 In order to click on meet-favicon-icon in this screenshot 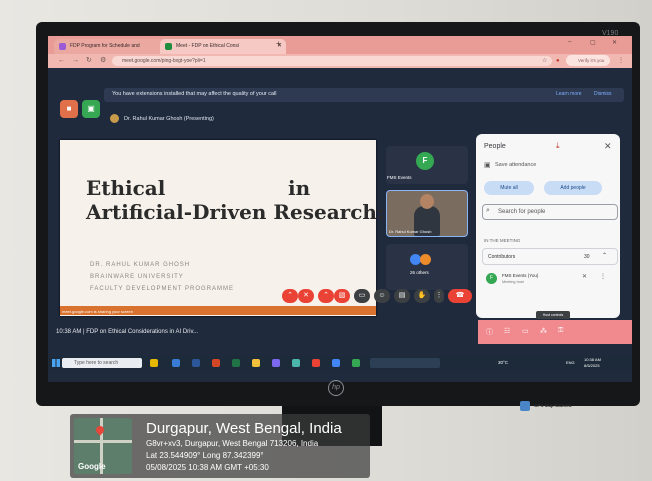, I will do `click(168, 46)`.